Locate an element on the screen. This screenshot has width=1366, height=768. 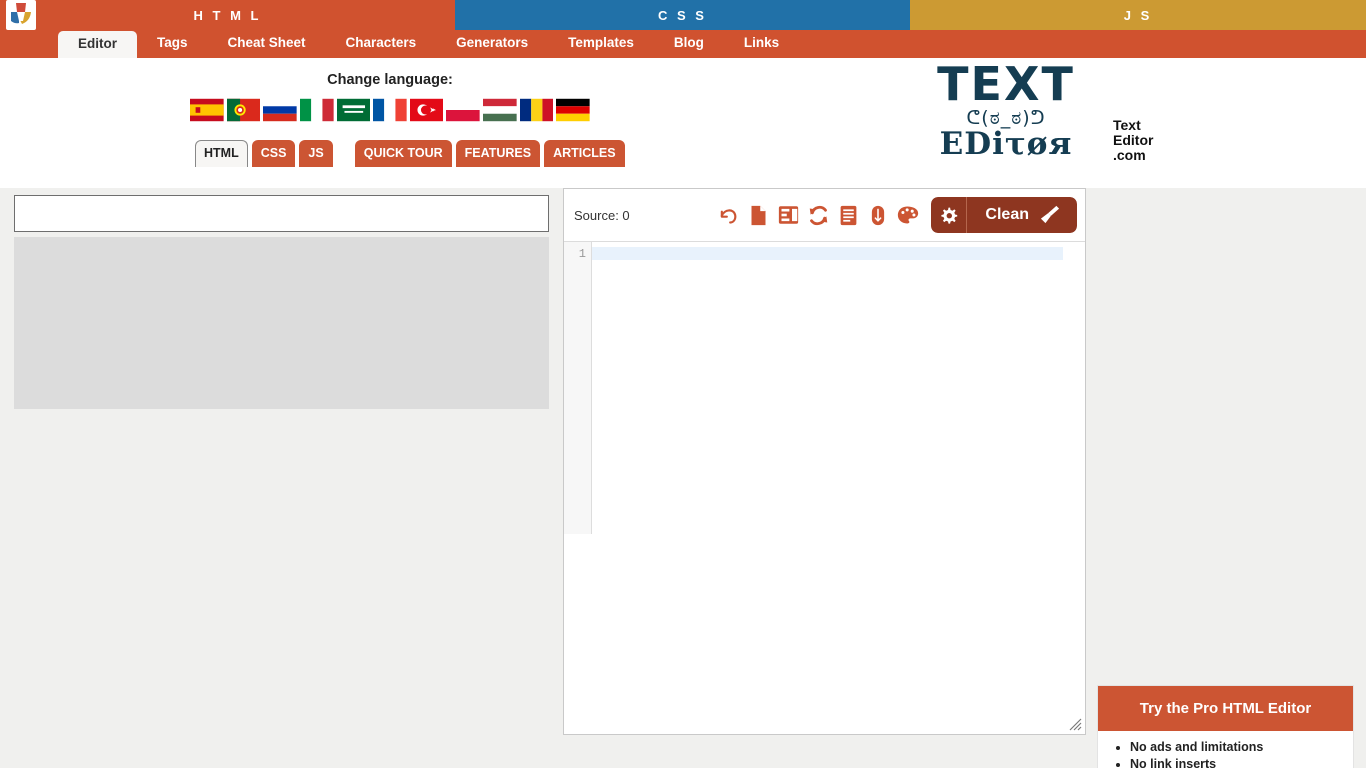
flag-hungary is located at coordinates (500, 110).